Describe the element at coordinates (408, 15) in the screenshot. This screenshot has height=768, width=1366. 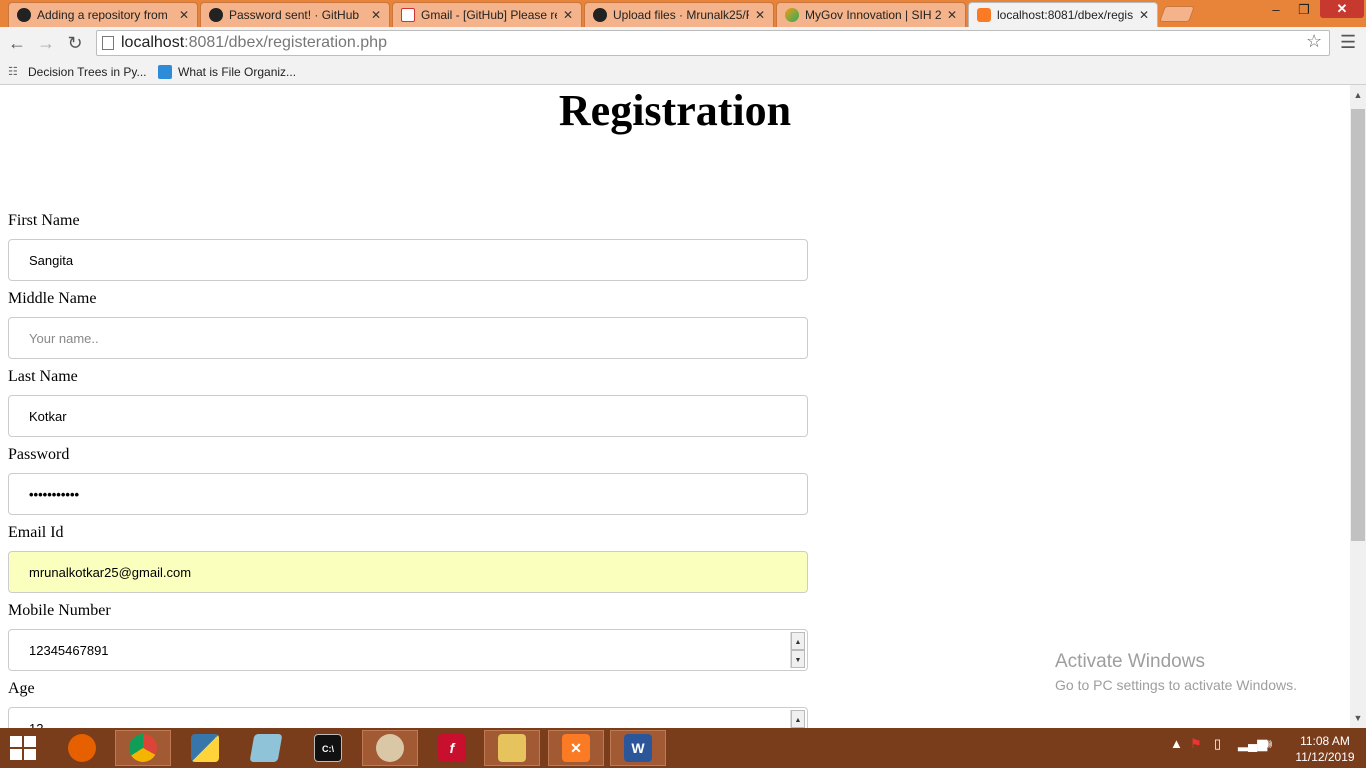
I see `gmail-icon` at that location.